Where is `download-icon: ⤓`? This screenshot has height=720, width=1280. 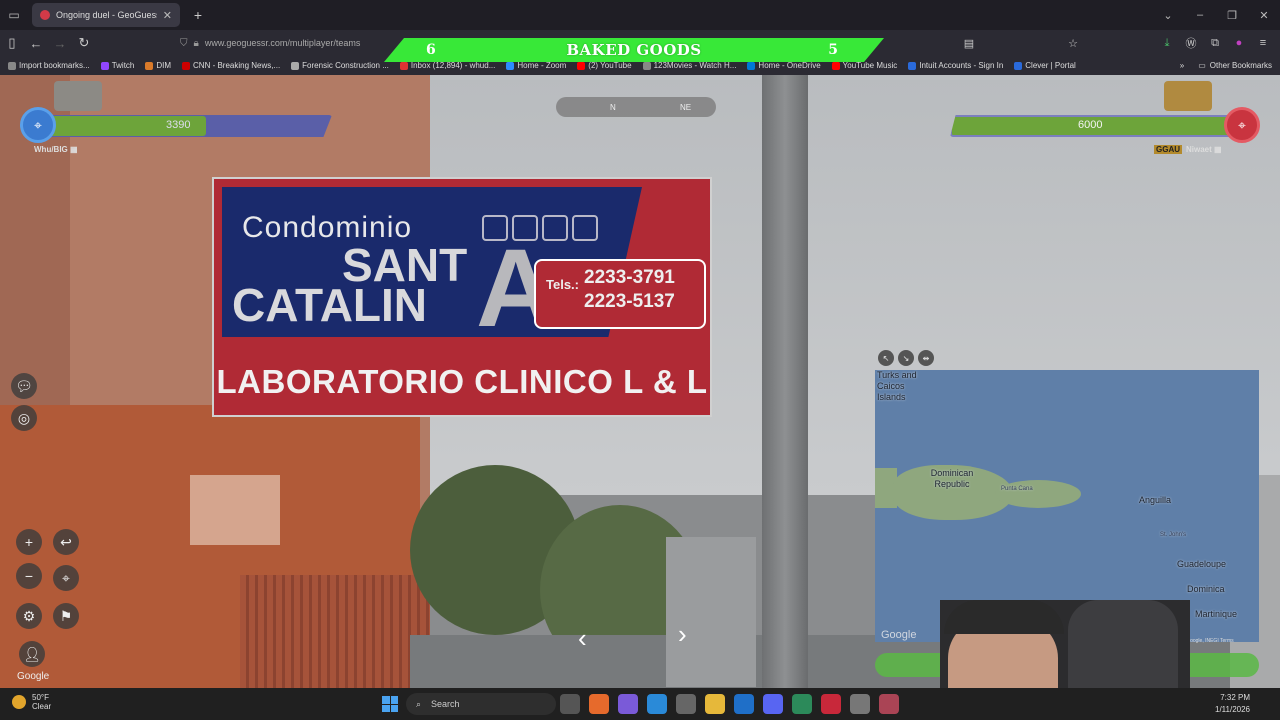
download-icon: ⤓ is located at coordinates (1167, 43).